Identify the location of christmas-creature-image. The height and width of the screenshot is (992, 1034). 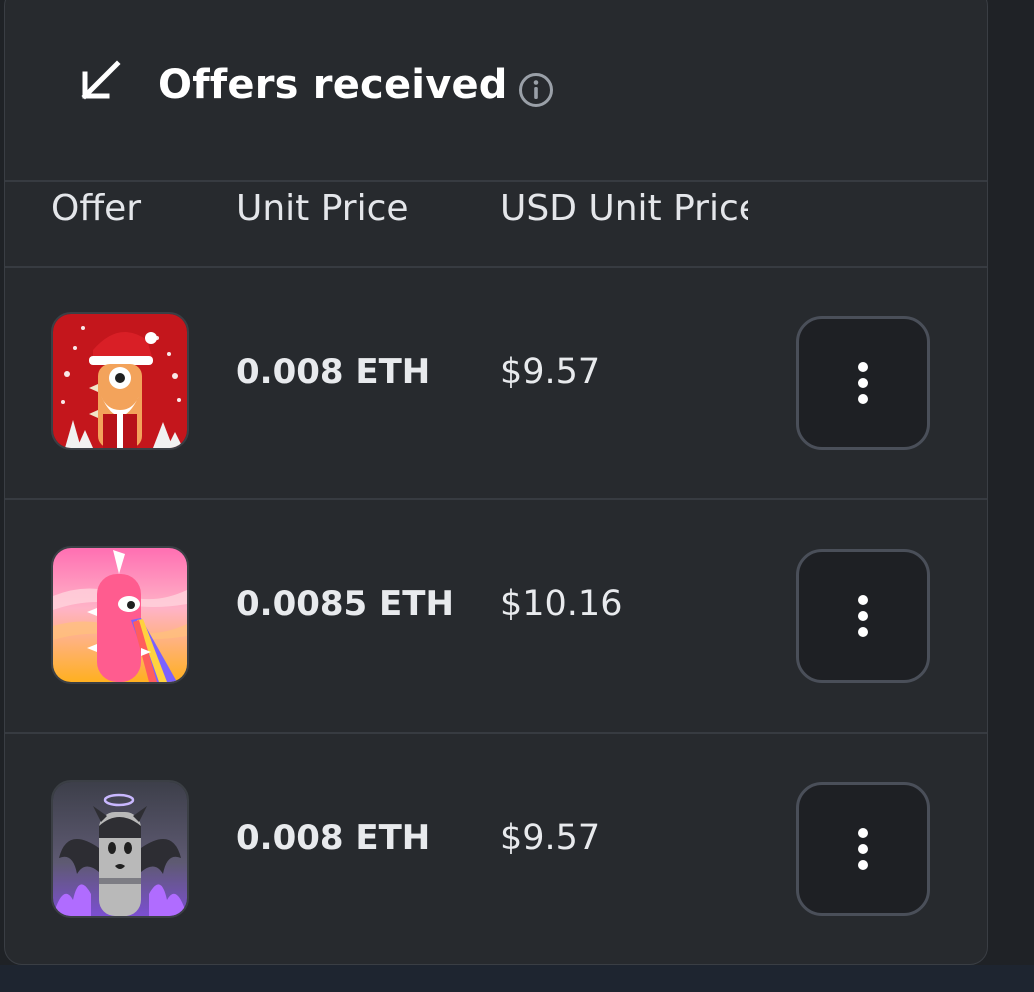
(120, 381).